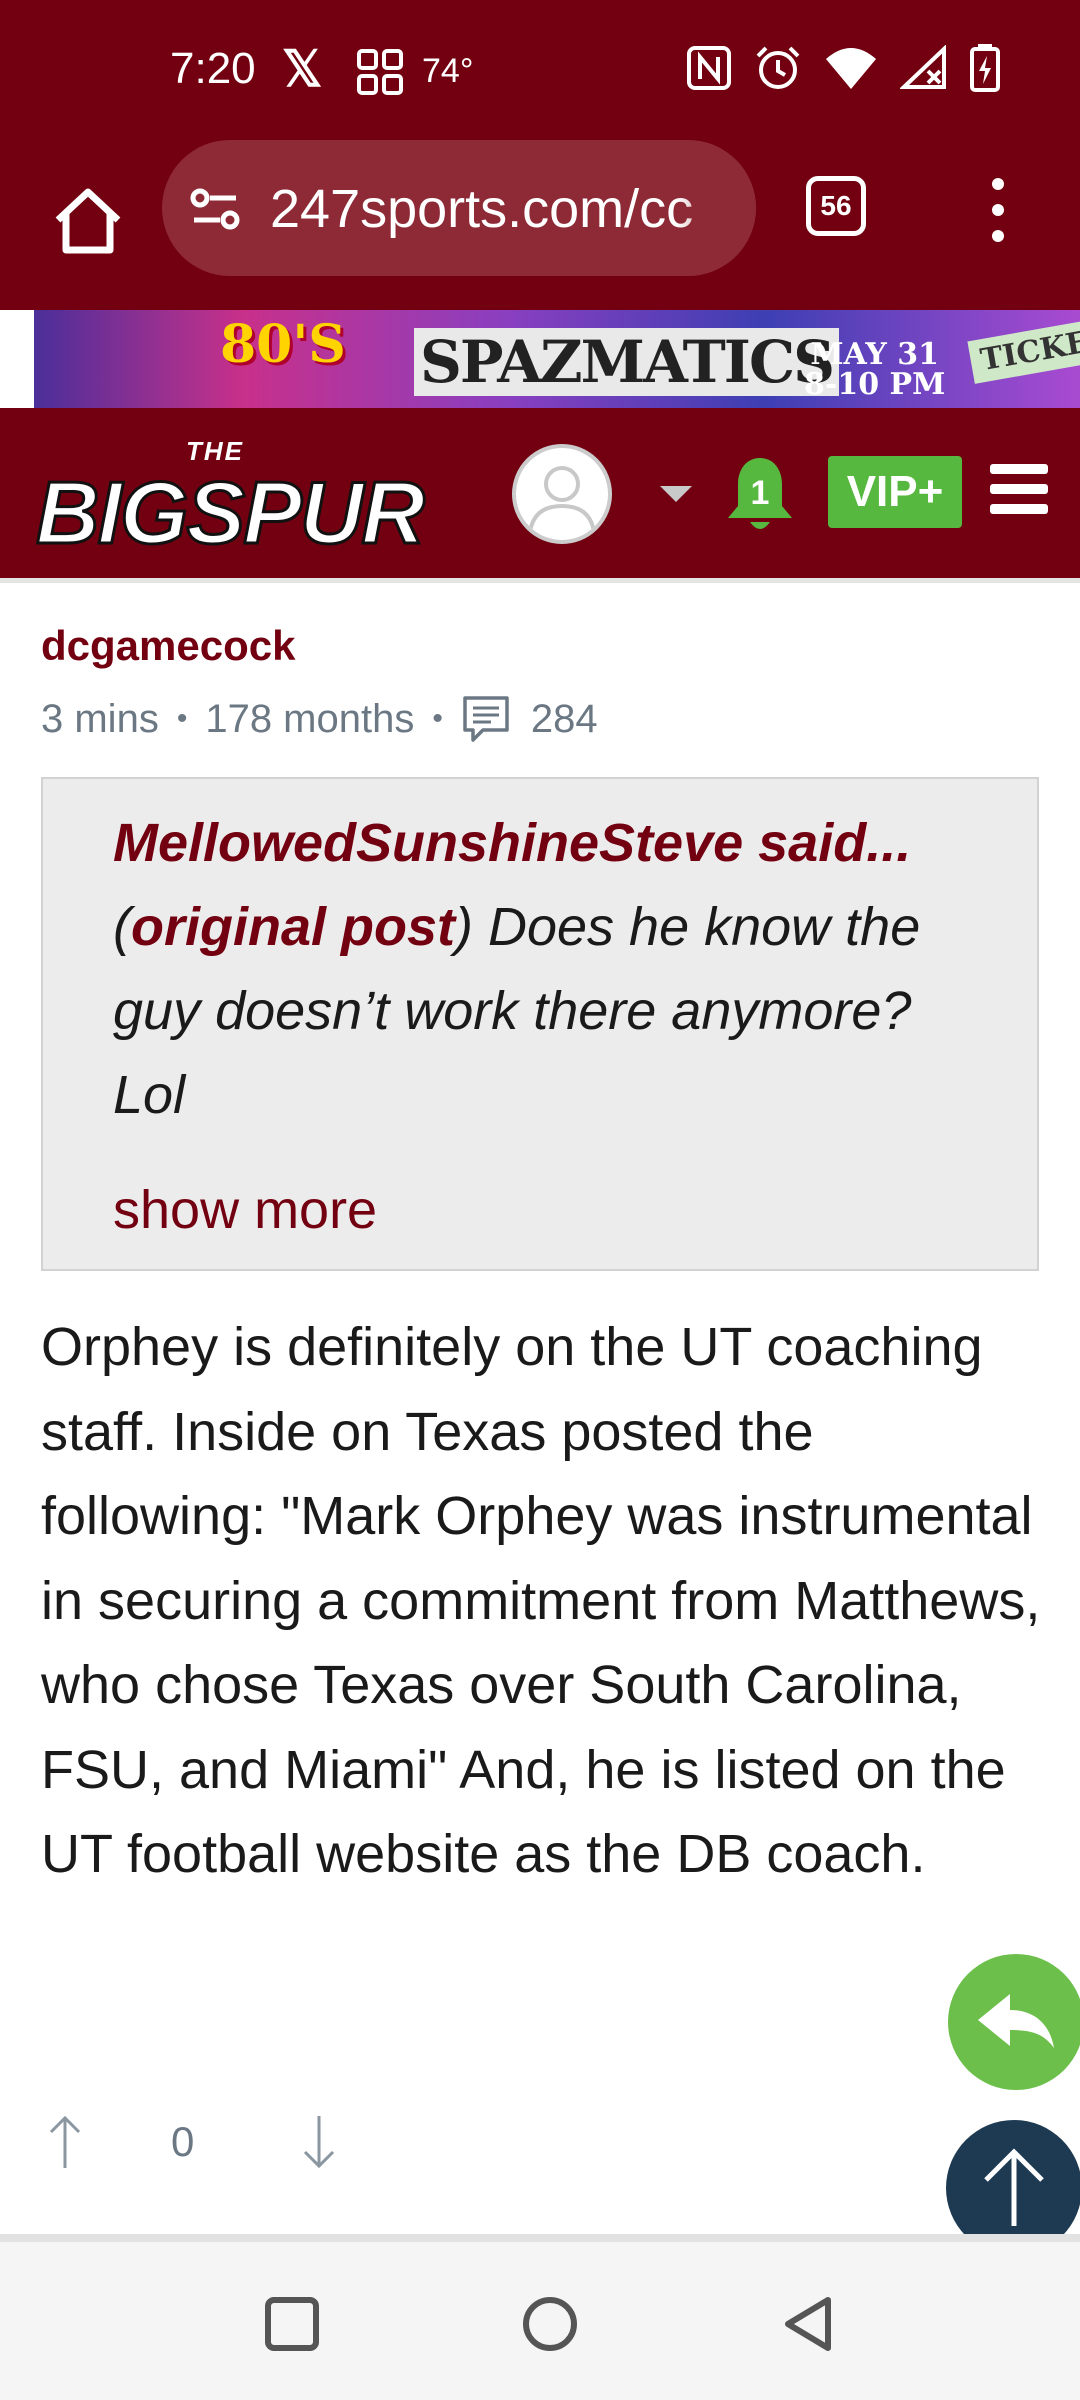  Describe the element at coordinates (448, 71) in the screenshot. I see `status-temperature: 74°` at that location.